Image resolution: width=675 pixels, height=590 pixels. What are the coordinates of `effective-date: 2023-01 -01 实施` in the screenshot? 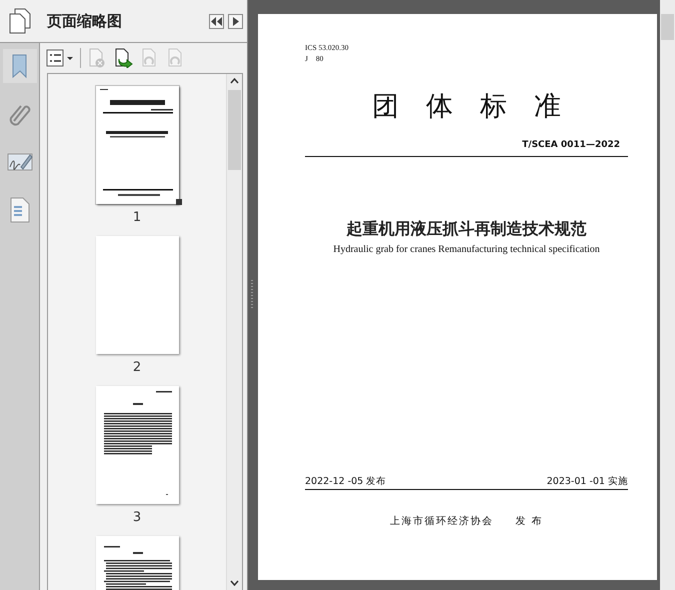 It's located at (587, 481).